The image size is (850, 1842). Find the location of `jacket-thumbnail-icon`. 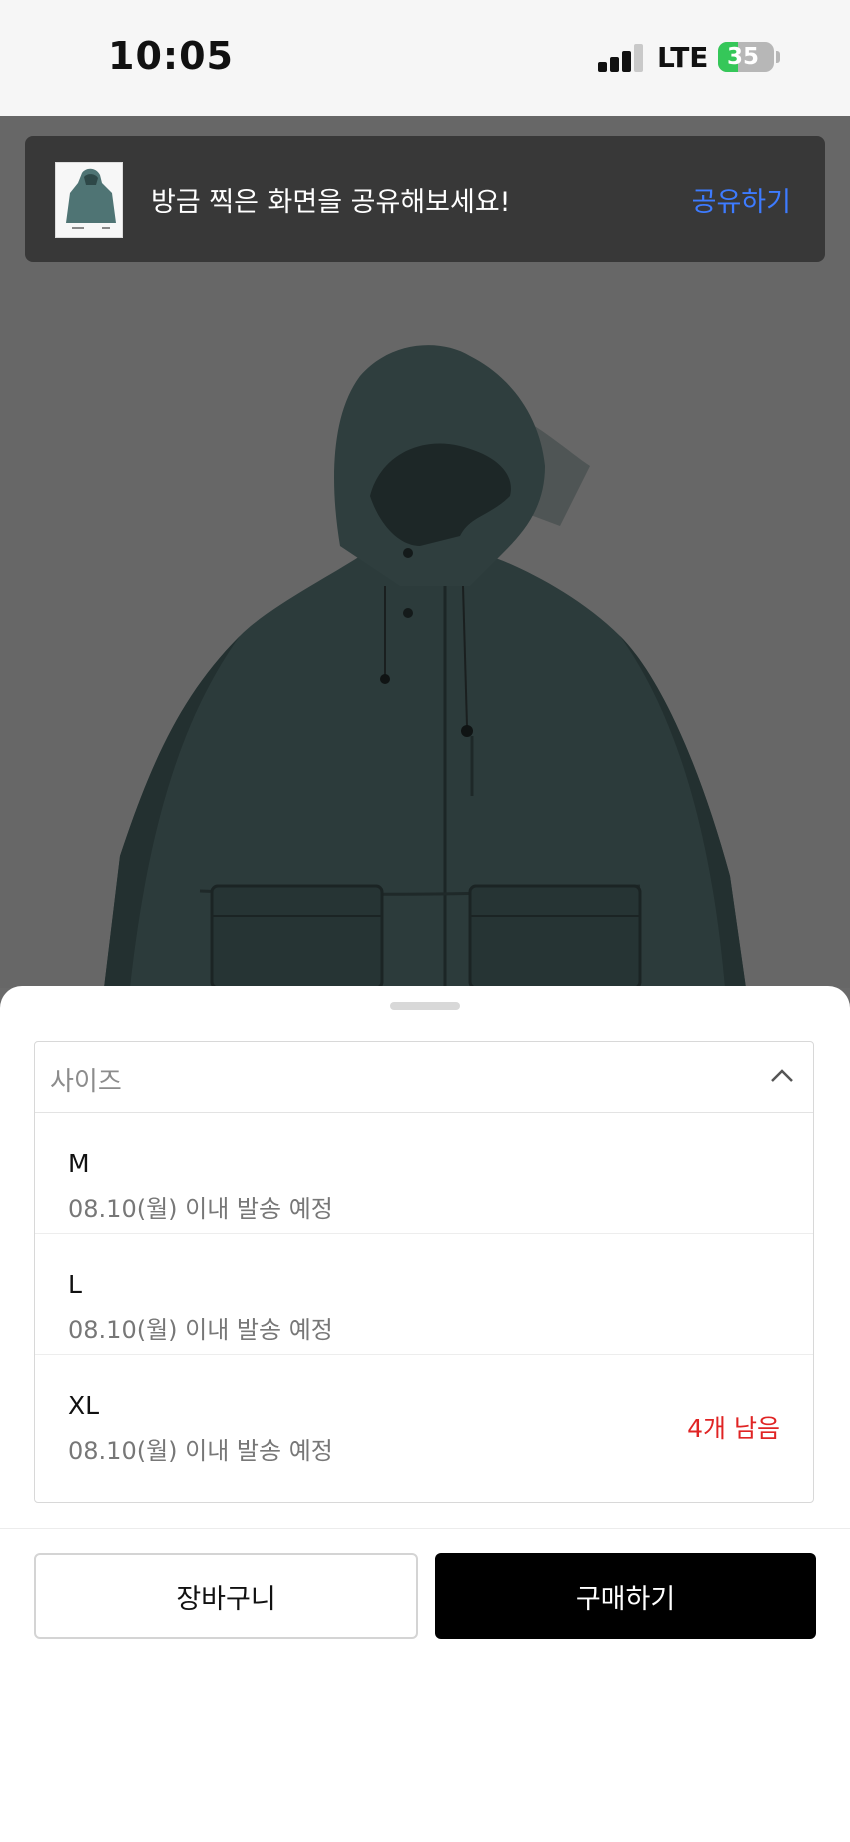

jacket-thumbnail-icon is located at coordinates (89, 200).